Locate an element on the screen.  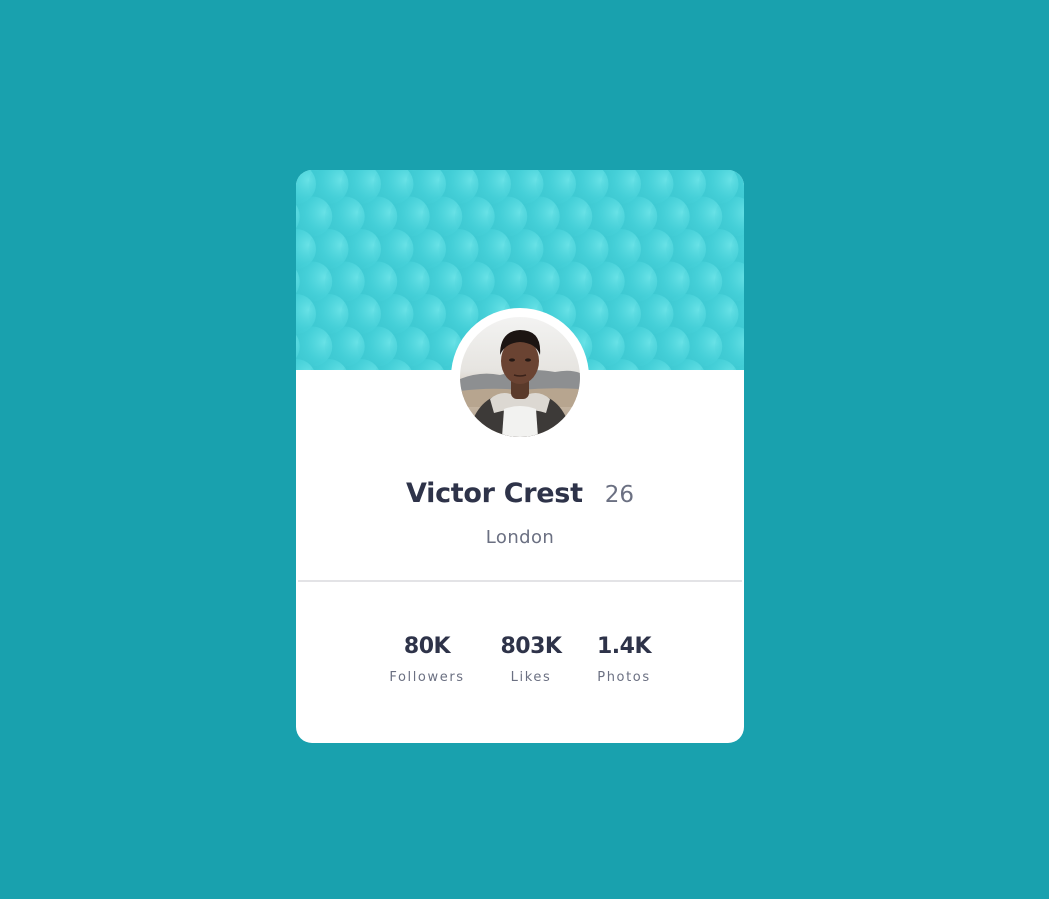
avatar-frame is located at coordinates (520, 377).